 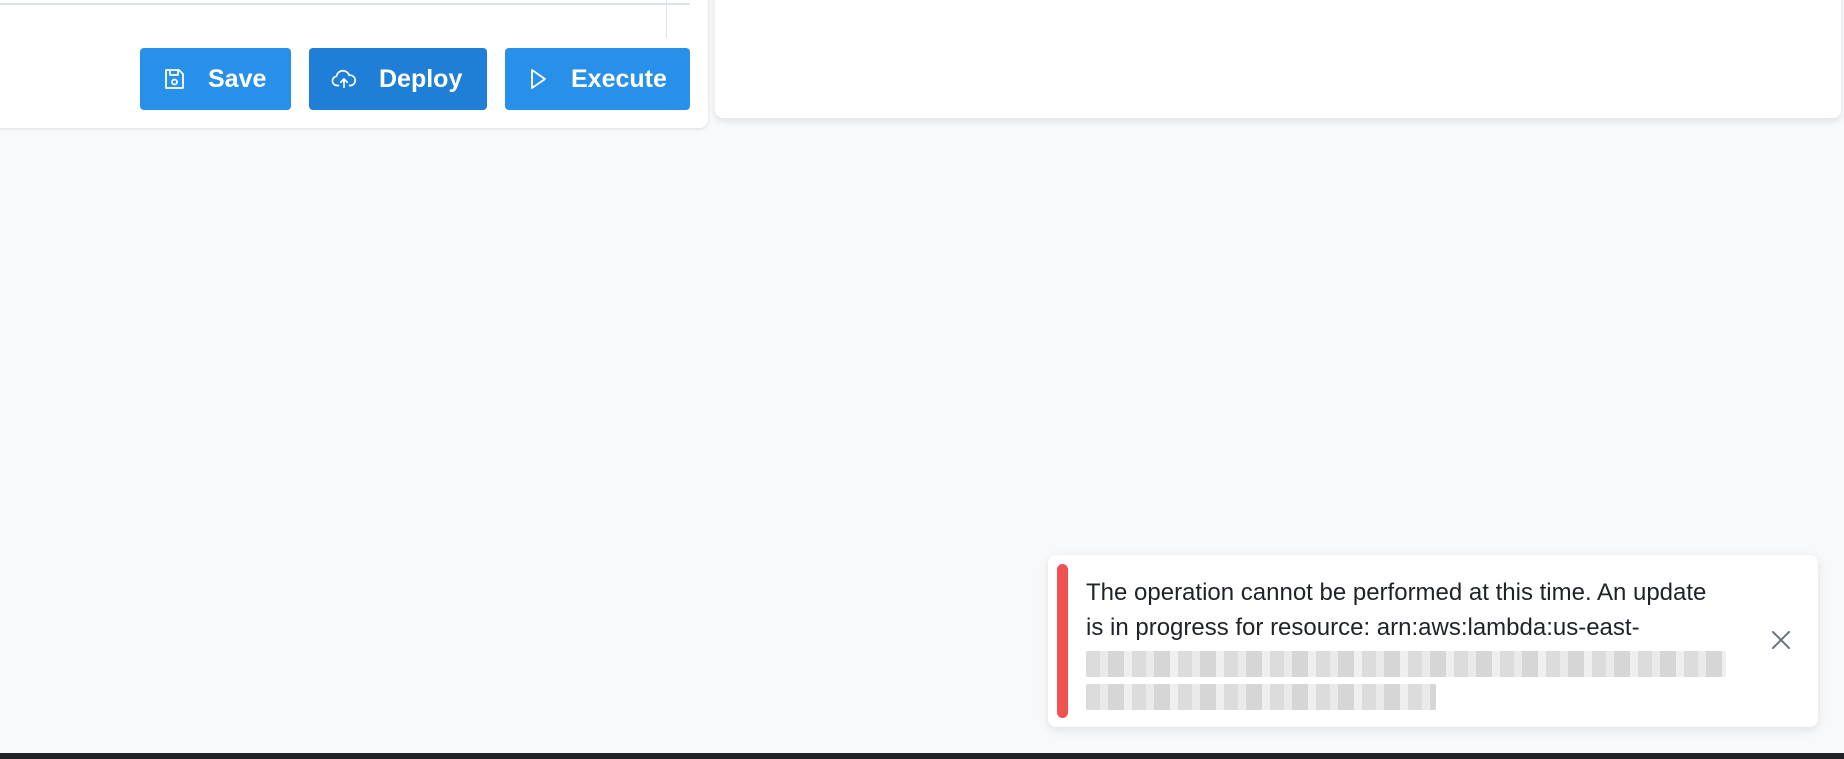 I want to click on save-button-label: Save, so click(x=237, y=78).